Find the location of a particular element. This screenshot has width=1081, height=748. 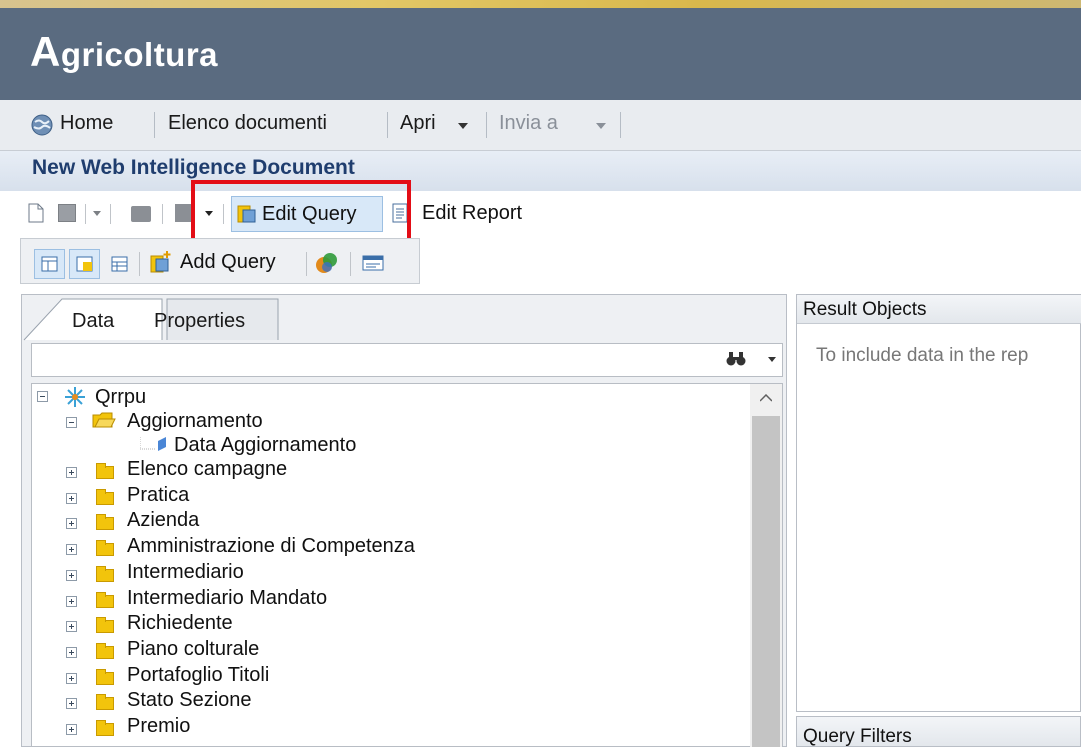

nav-apri-menu: Apri is located at coordinates (418, 123).